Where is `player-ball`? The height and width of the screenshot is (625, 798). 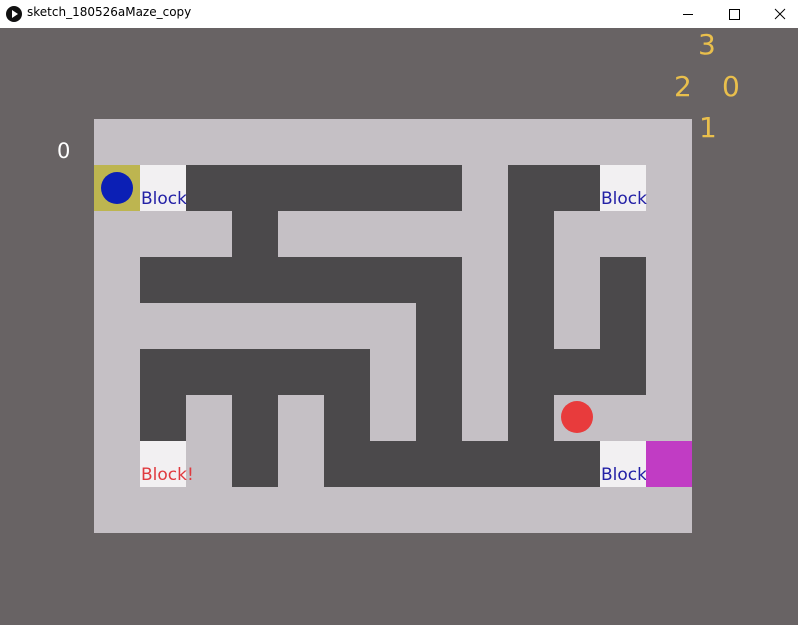 player-ball is located at coordinates (117, 188).